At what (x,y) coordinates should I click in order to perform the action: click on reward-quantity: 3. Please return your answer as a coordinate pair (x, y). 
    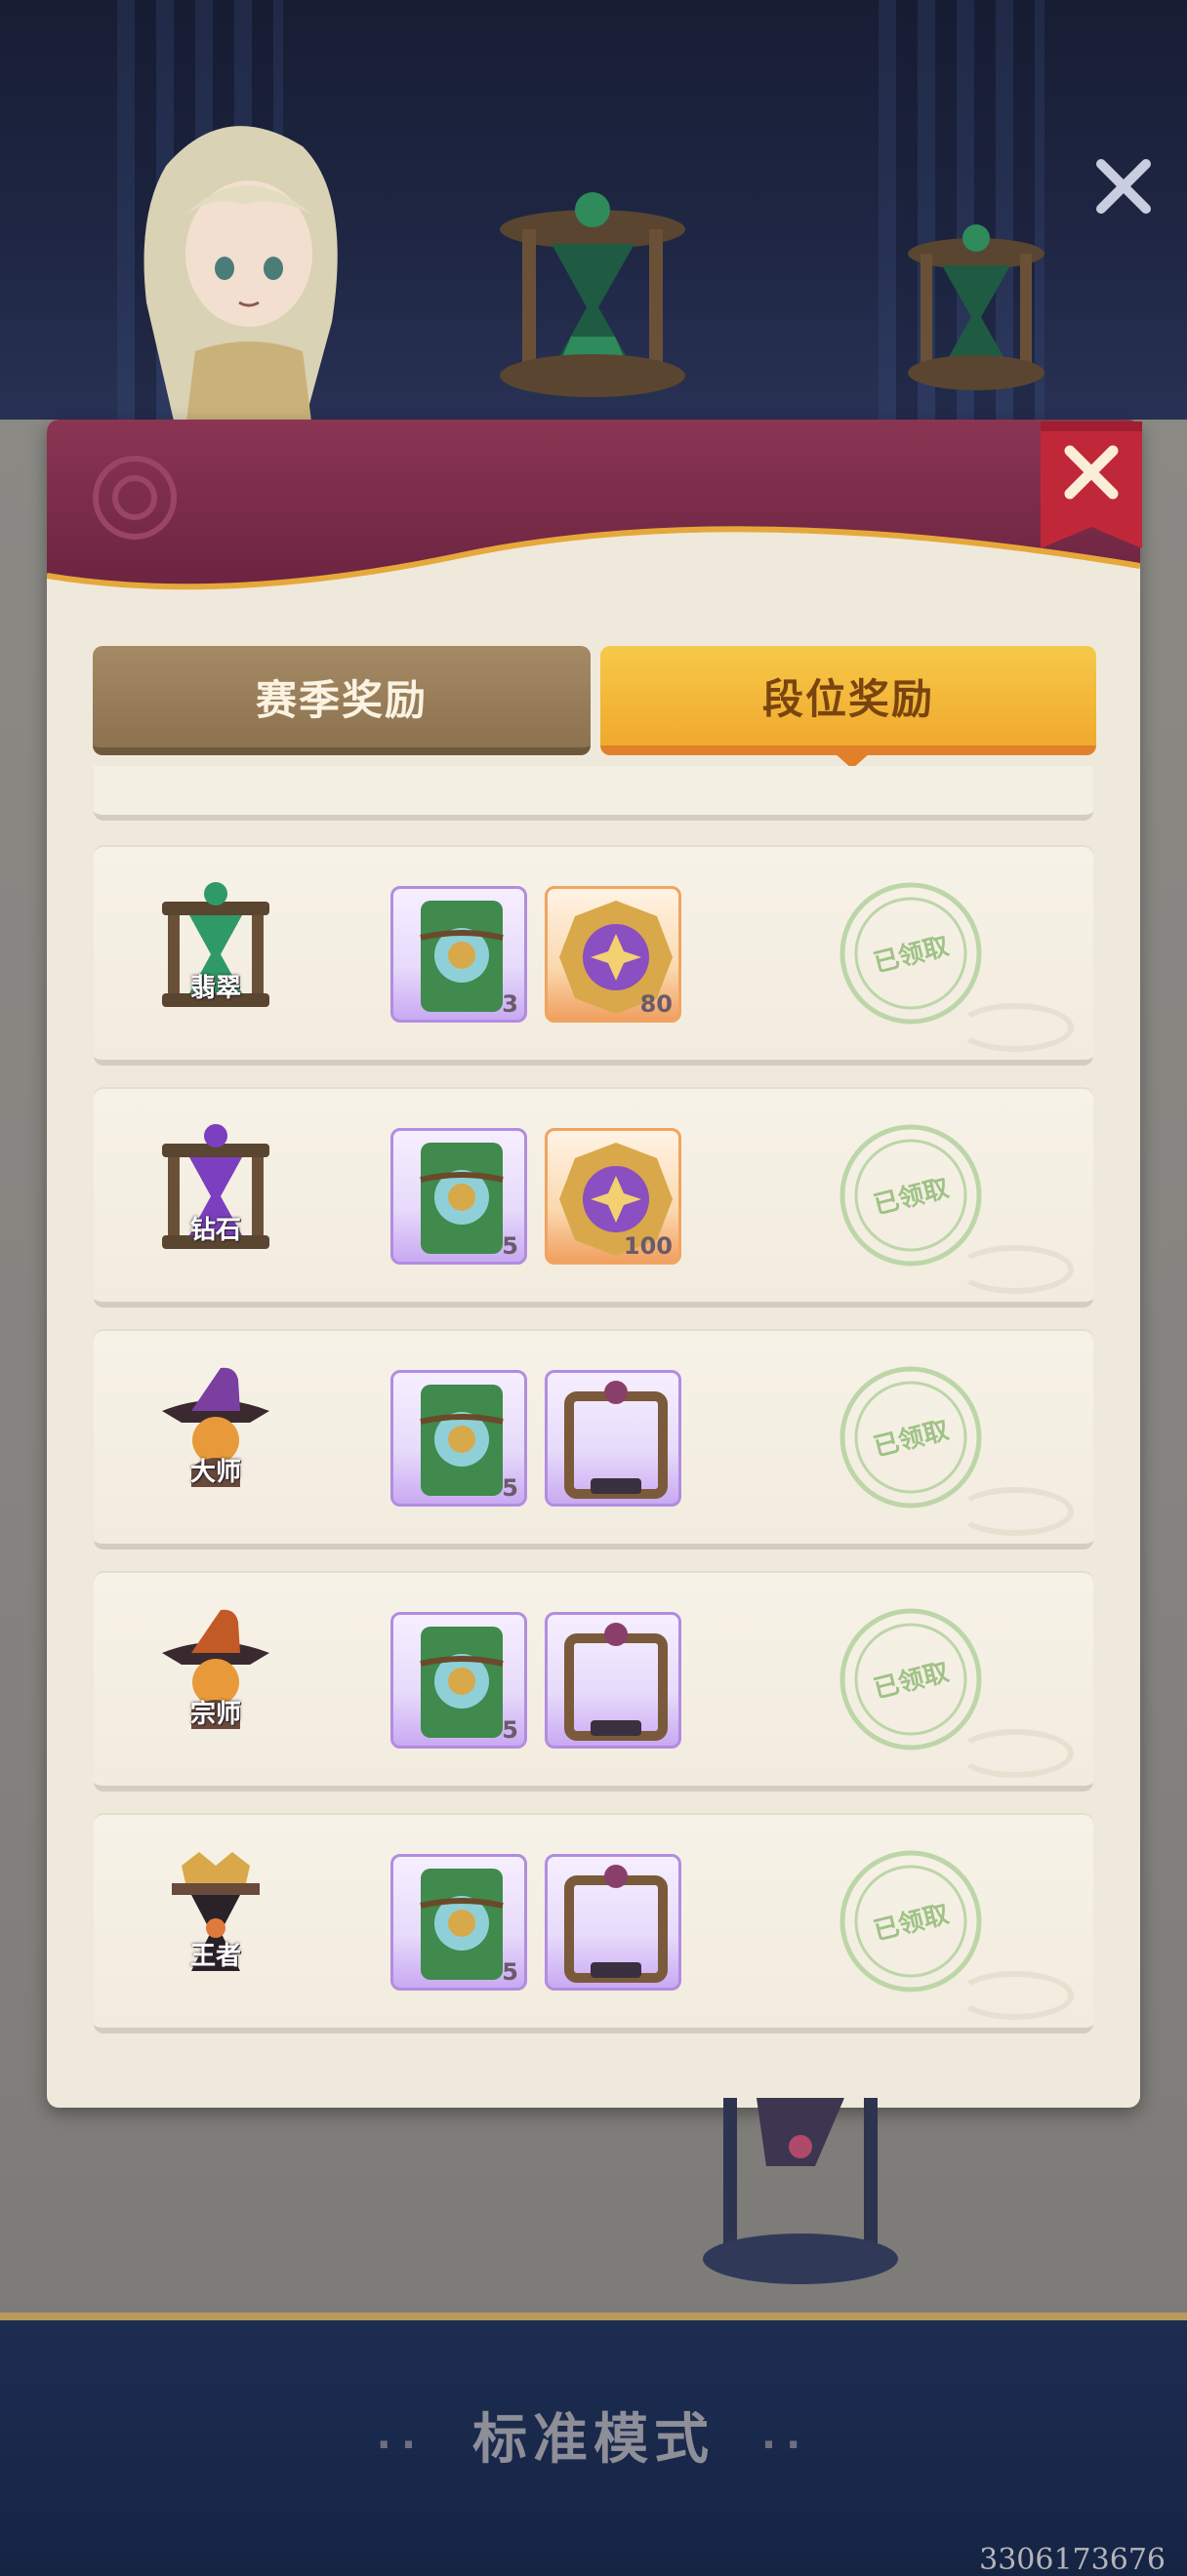
    Looking at the image, I should click on (510, 1004).